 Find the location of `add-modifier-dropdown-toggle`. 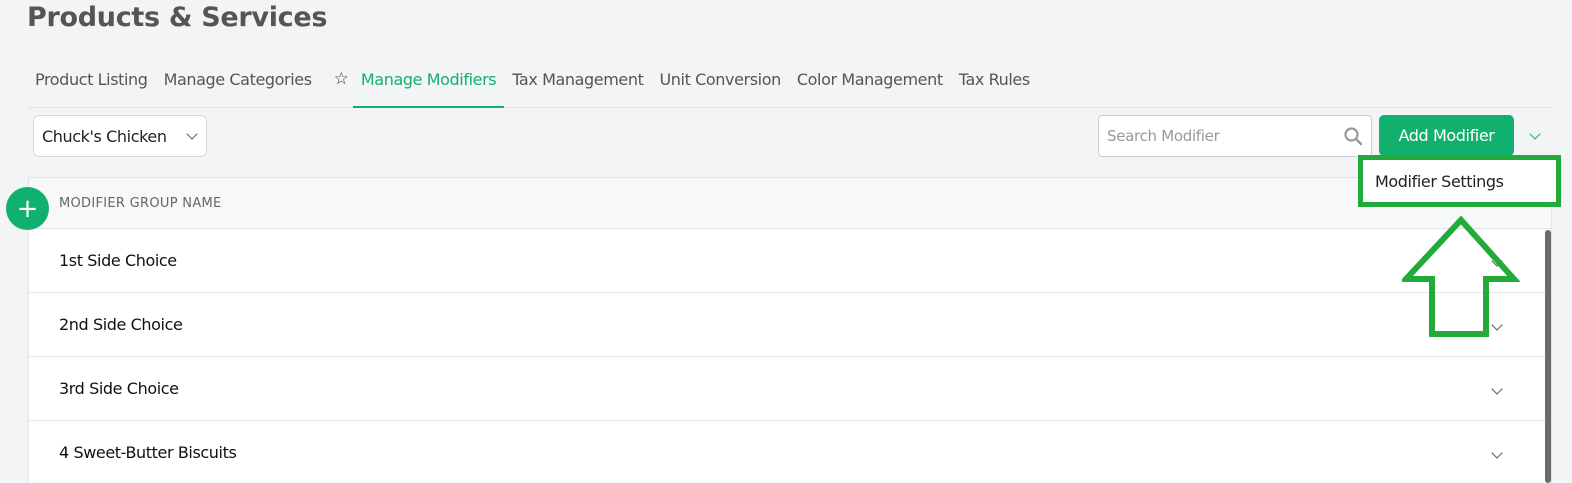

add-modifier-dropdown-toggle is located at coordinates (1535, 136).